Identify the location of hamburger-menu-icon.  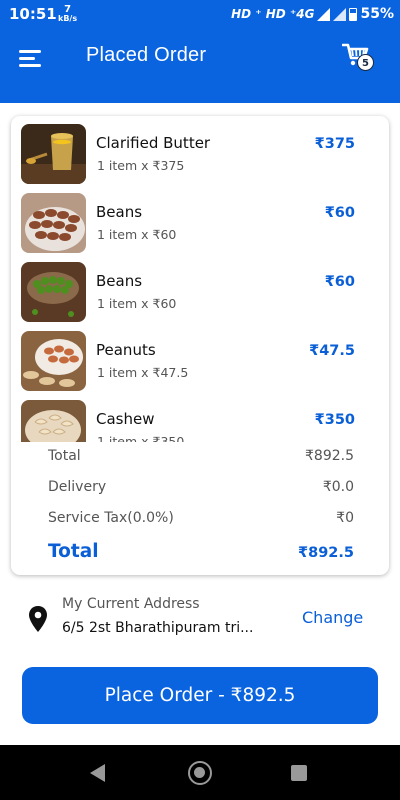
(31, 58).